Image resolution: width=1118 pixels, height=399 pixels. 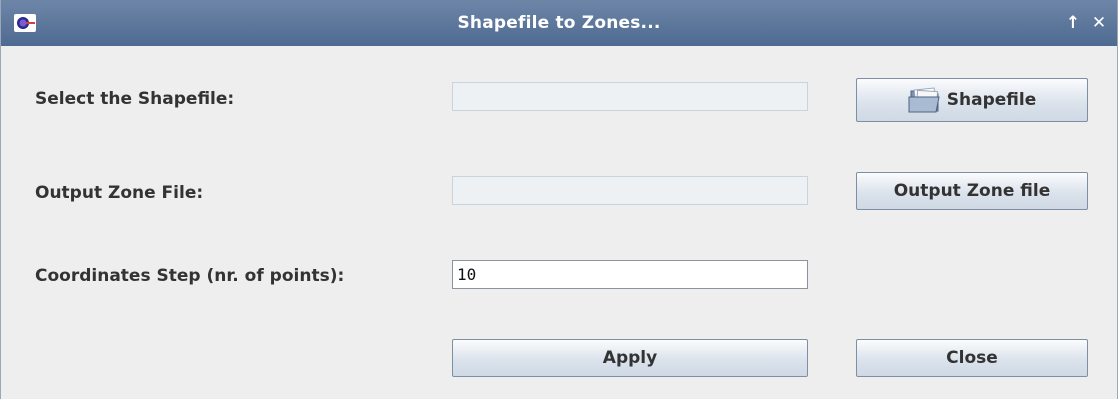 I want to click on shapefile-button: Shapefile, so click(x=972, y=100).